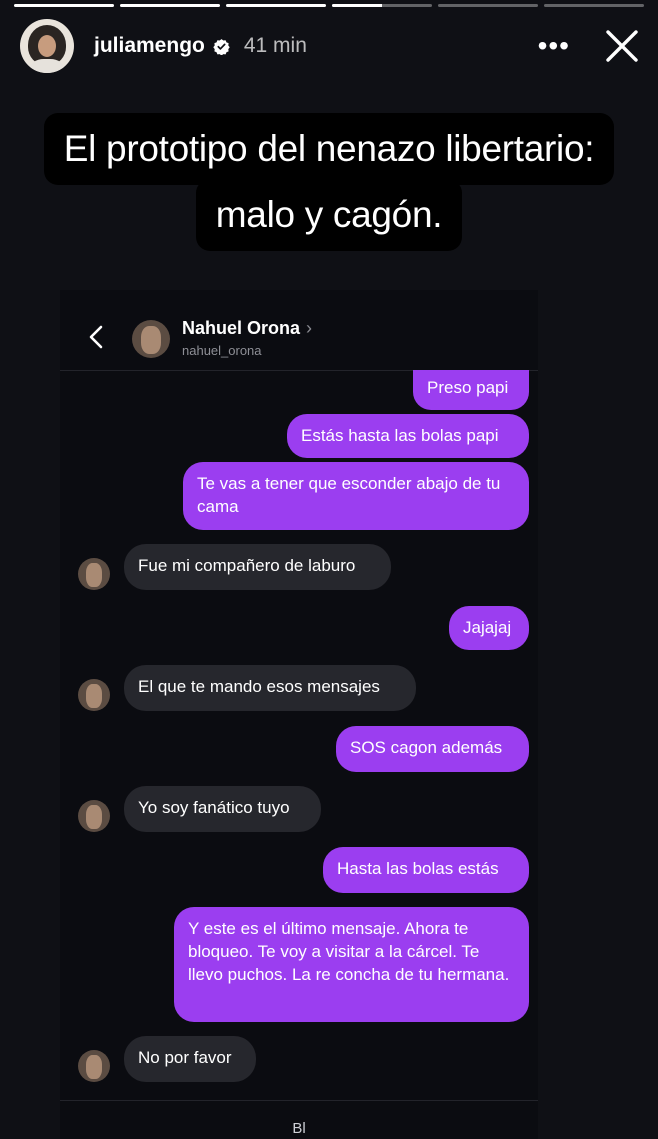 The width and height of the screenshot is (658, 1139). What do you see at coordinates (222, 350) in the screenshot?
I see `contact-handle: nahuel_orona` at bounding box center [222, 350].